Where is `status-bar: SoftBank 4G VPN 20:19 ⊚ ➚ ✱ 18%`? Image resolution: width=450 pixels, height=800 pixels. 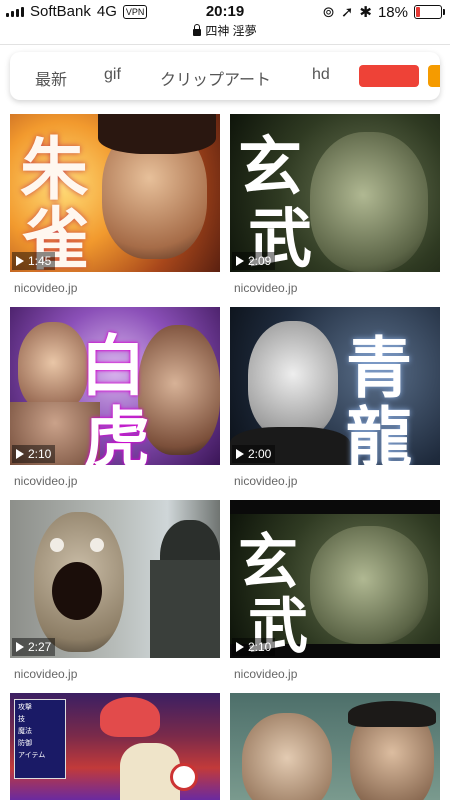
status-bar: SoftBank 4G VPN 20:19 ⊚ ➚ ✱ 18% is located at coordinates (225, 12).